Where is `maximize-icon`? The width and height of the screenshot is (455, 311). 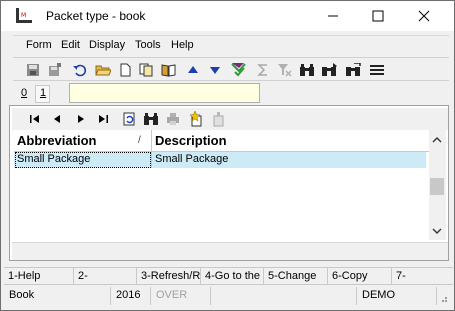 maximize-icon is located at coordinates (378, 16).